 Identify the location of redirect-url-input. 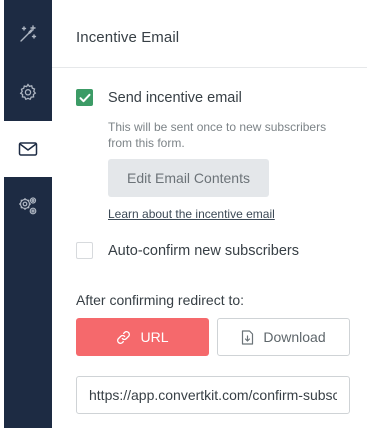
(213, 395).